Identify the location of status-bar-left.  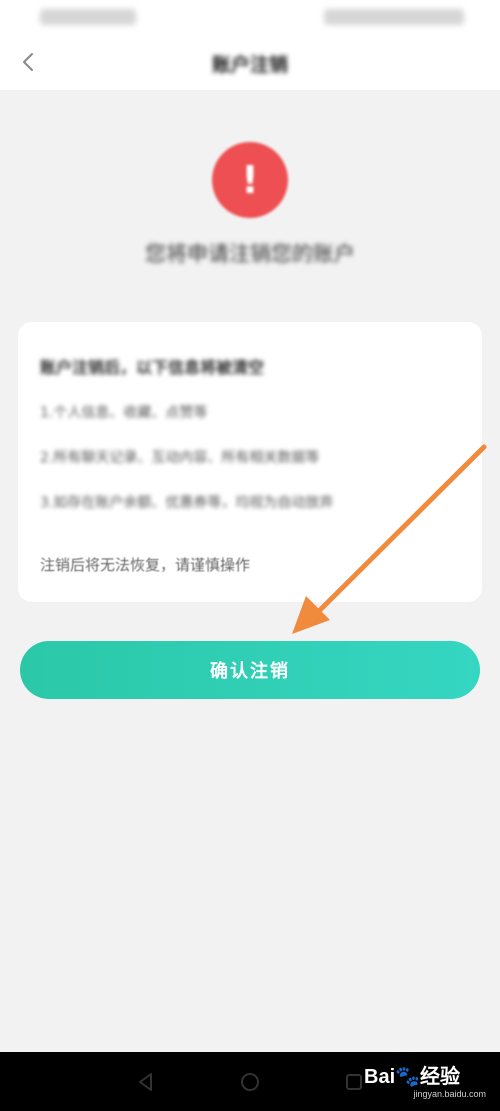
(88, 17).